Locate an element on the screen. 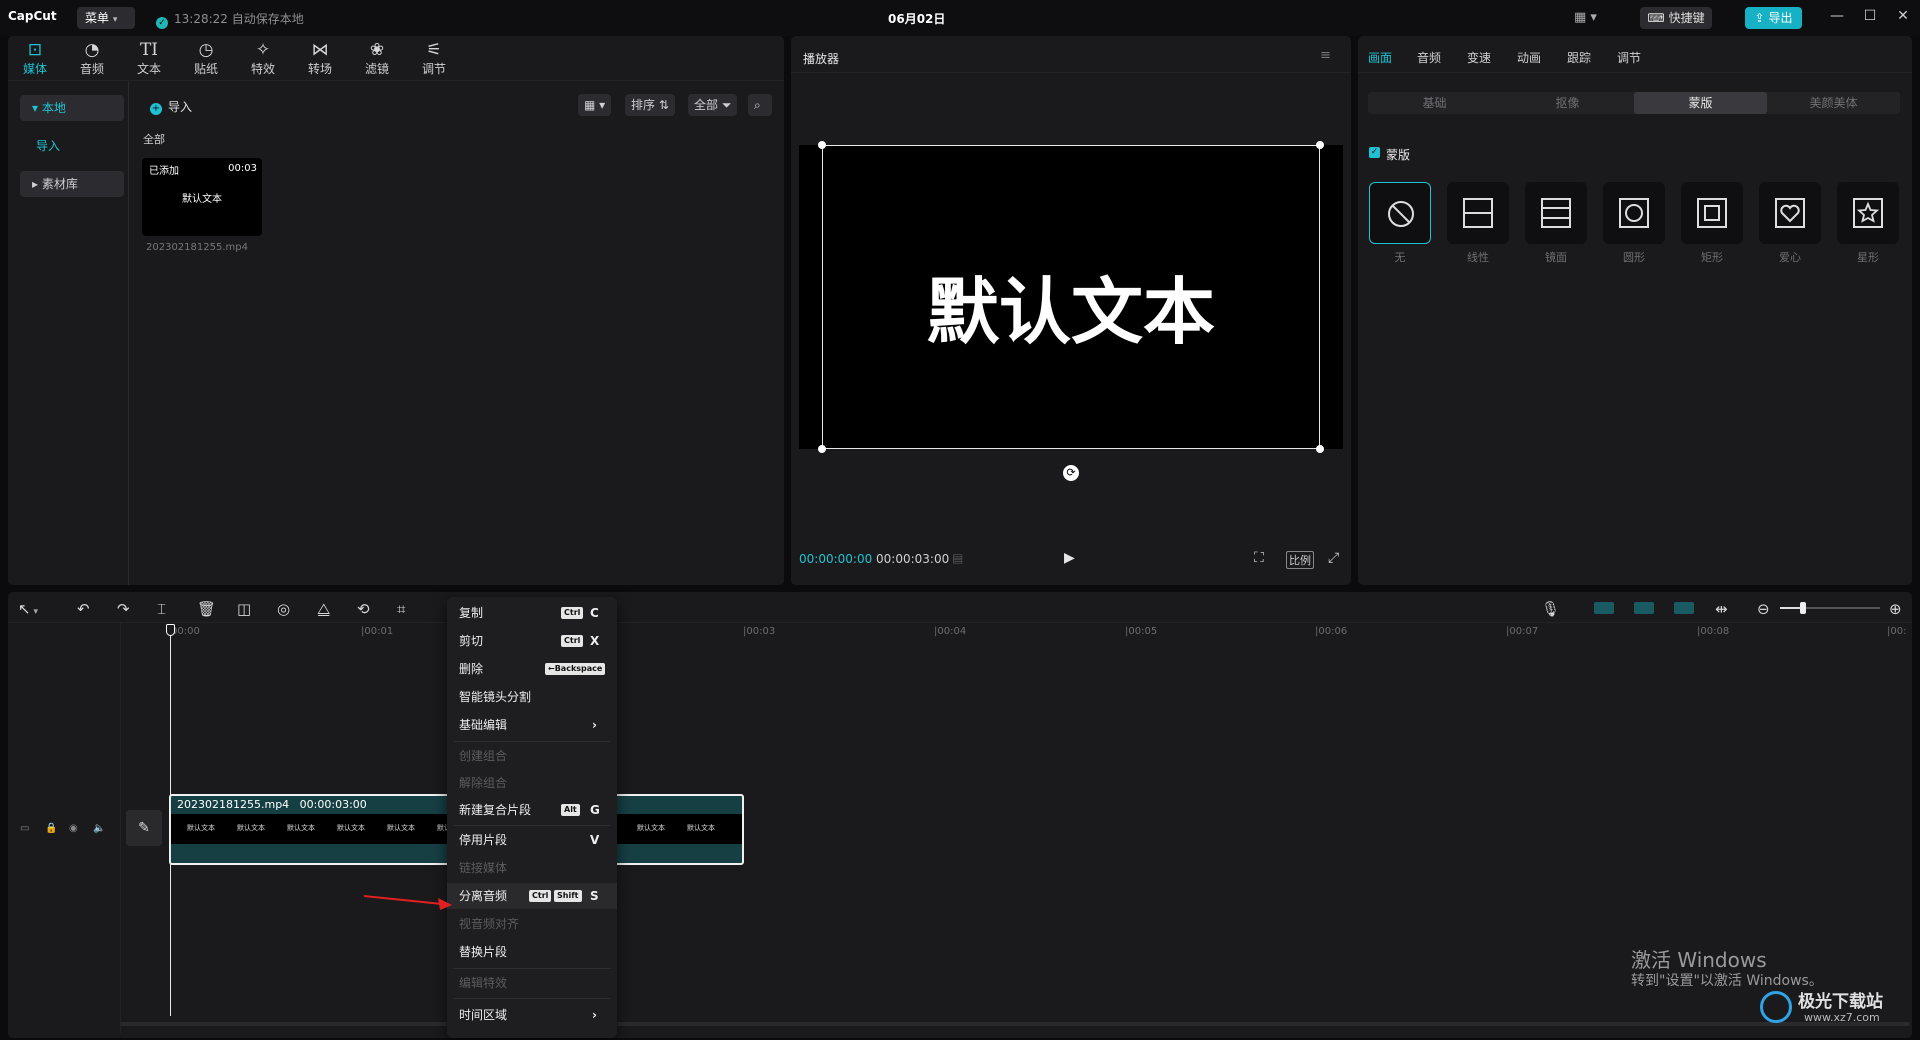  mask-star is located at coordinates (1868, 213).